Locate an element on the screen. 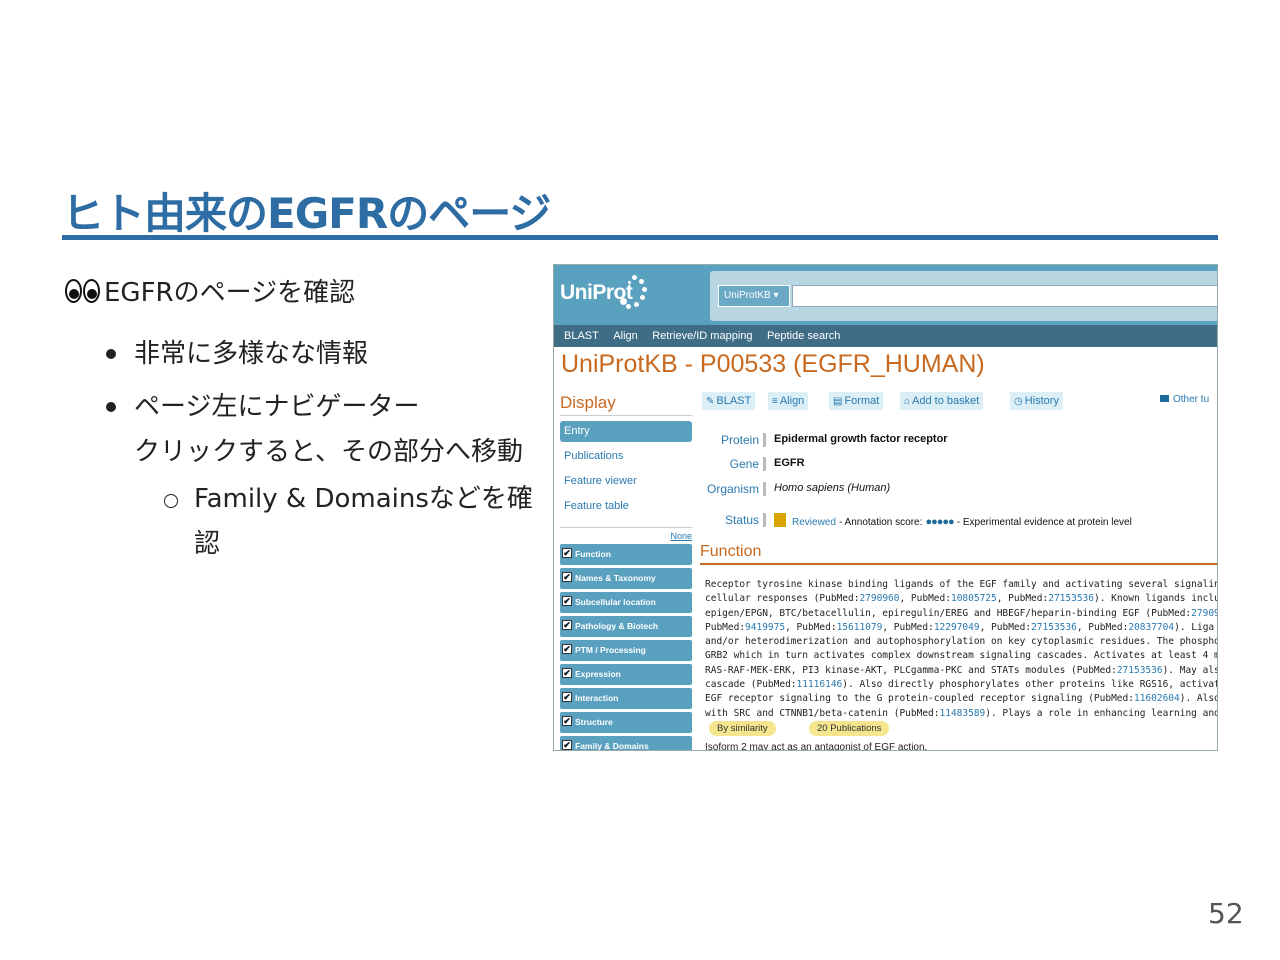 This screenshot has width=1280, height=960. pubmed-link: 11483589 is located at coordinates (963, 713).